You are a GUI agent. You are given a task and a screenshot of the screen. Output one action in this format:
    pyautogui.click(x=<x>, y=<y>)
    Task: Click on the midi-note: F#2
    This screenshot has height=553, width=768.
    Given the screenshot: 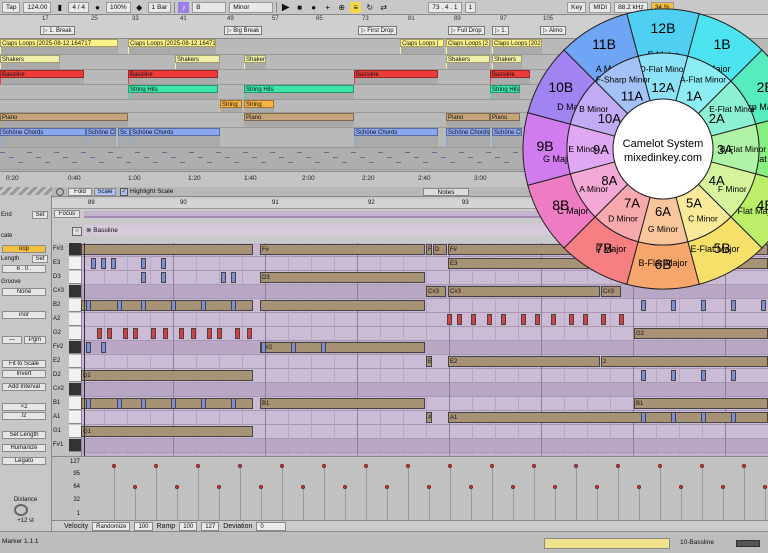 What is the action you would take?
    pyautogui.click(x=342, y=347)
    